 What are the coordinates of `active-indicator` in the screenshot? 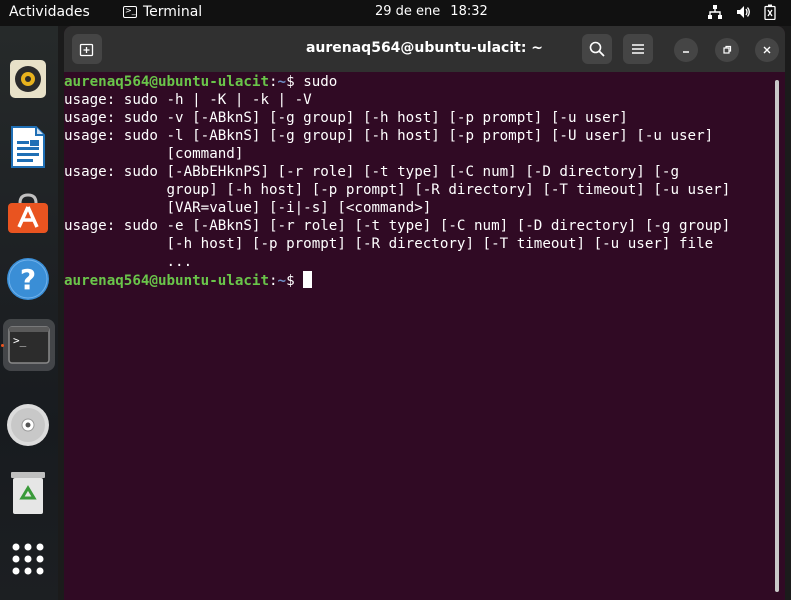 It's located at (2, 345).